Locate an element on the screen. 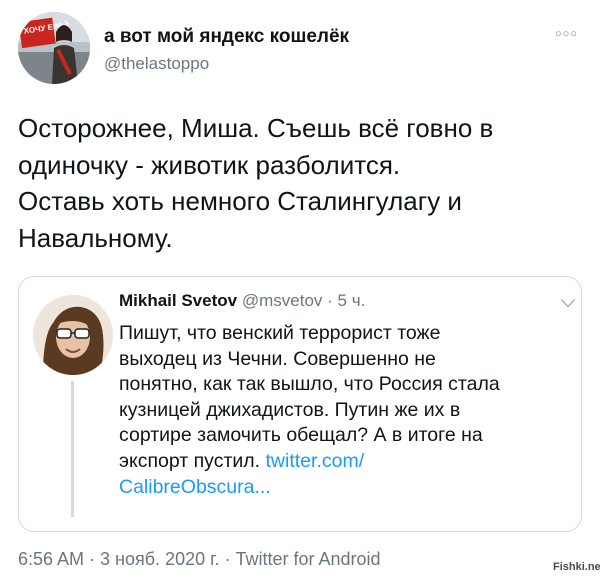 Image resolution: width=600 pixels, height=580 pixels. quoted-author-avatar is located at coordinates (73, 335).